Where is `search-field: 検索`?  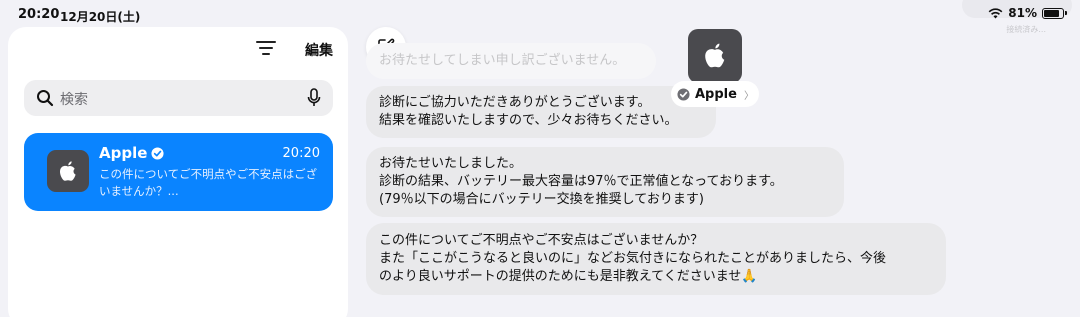 search-field: 検索 is located at coordinates (178, 98).